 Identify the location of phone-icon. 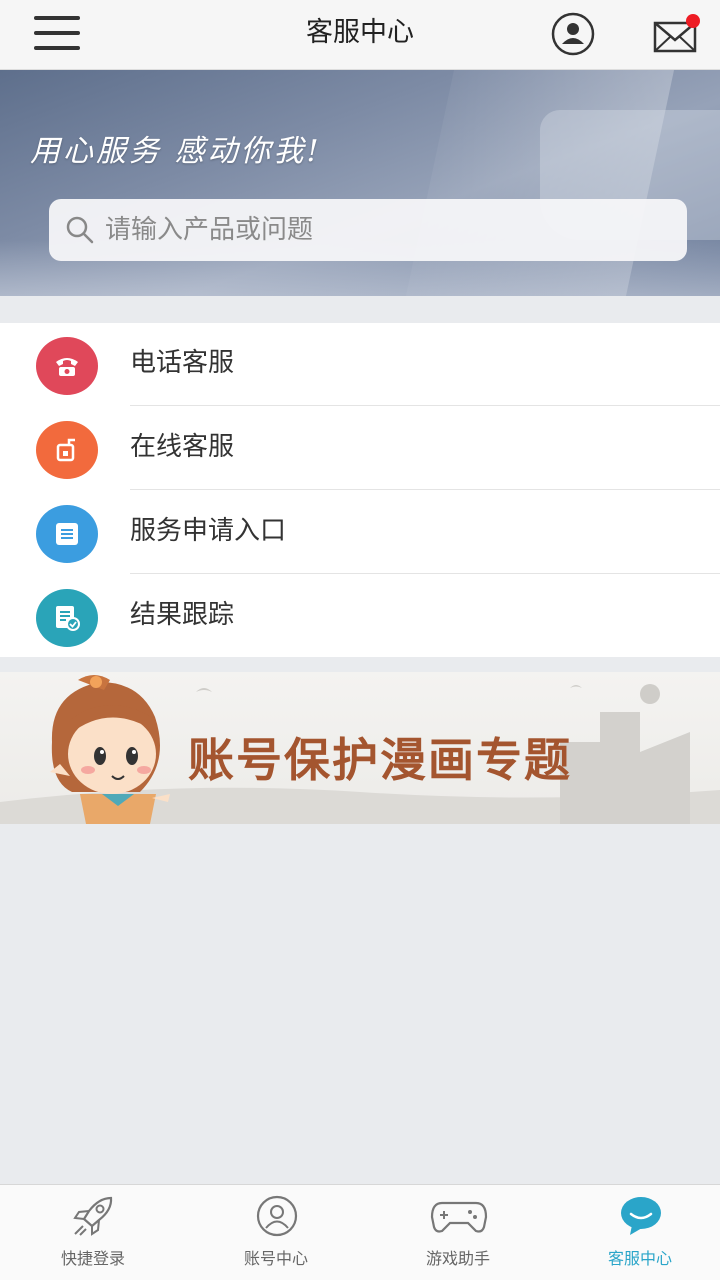
(67, 366).